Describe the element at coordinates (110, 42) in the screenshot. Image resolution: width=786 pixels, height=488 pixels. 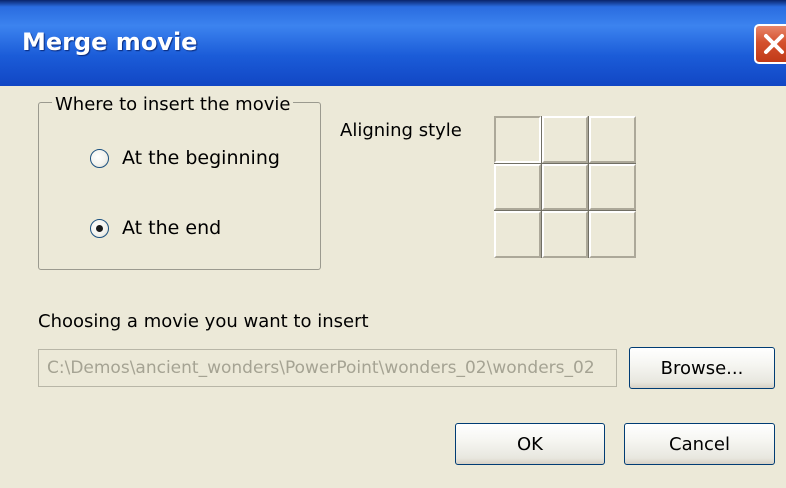
I see `window-title: Merge movie` at that location.